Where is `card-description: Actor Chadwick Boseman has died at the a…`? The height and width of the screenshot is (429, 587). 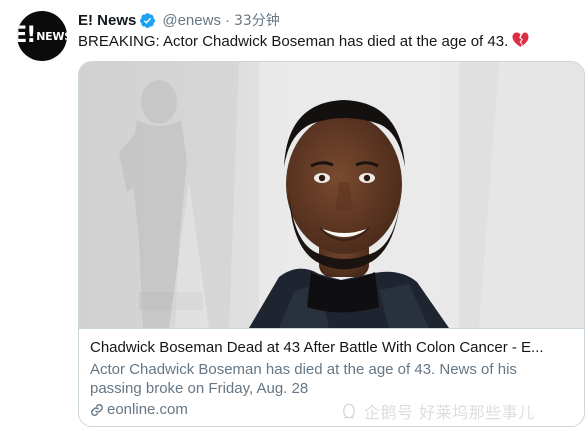 card-description: Actor Chadwick Boseman has died at the a… is located at coordinates (303, 379).